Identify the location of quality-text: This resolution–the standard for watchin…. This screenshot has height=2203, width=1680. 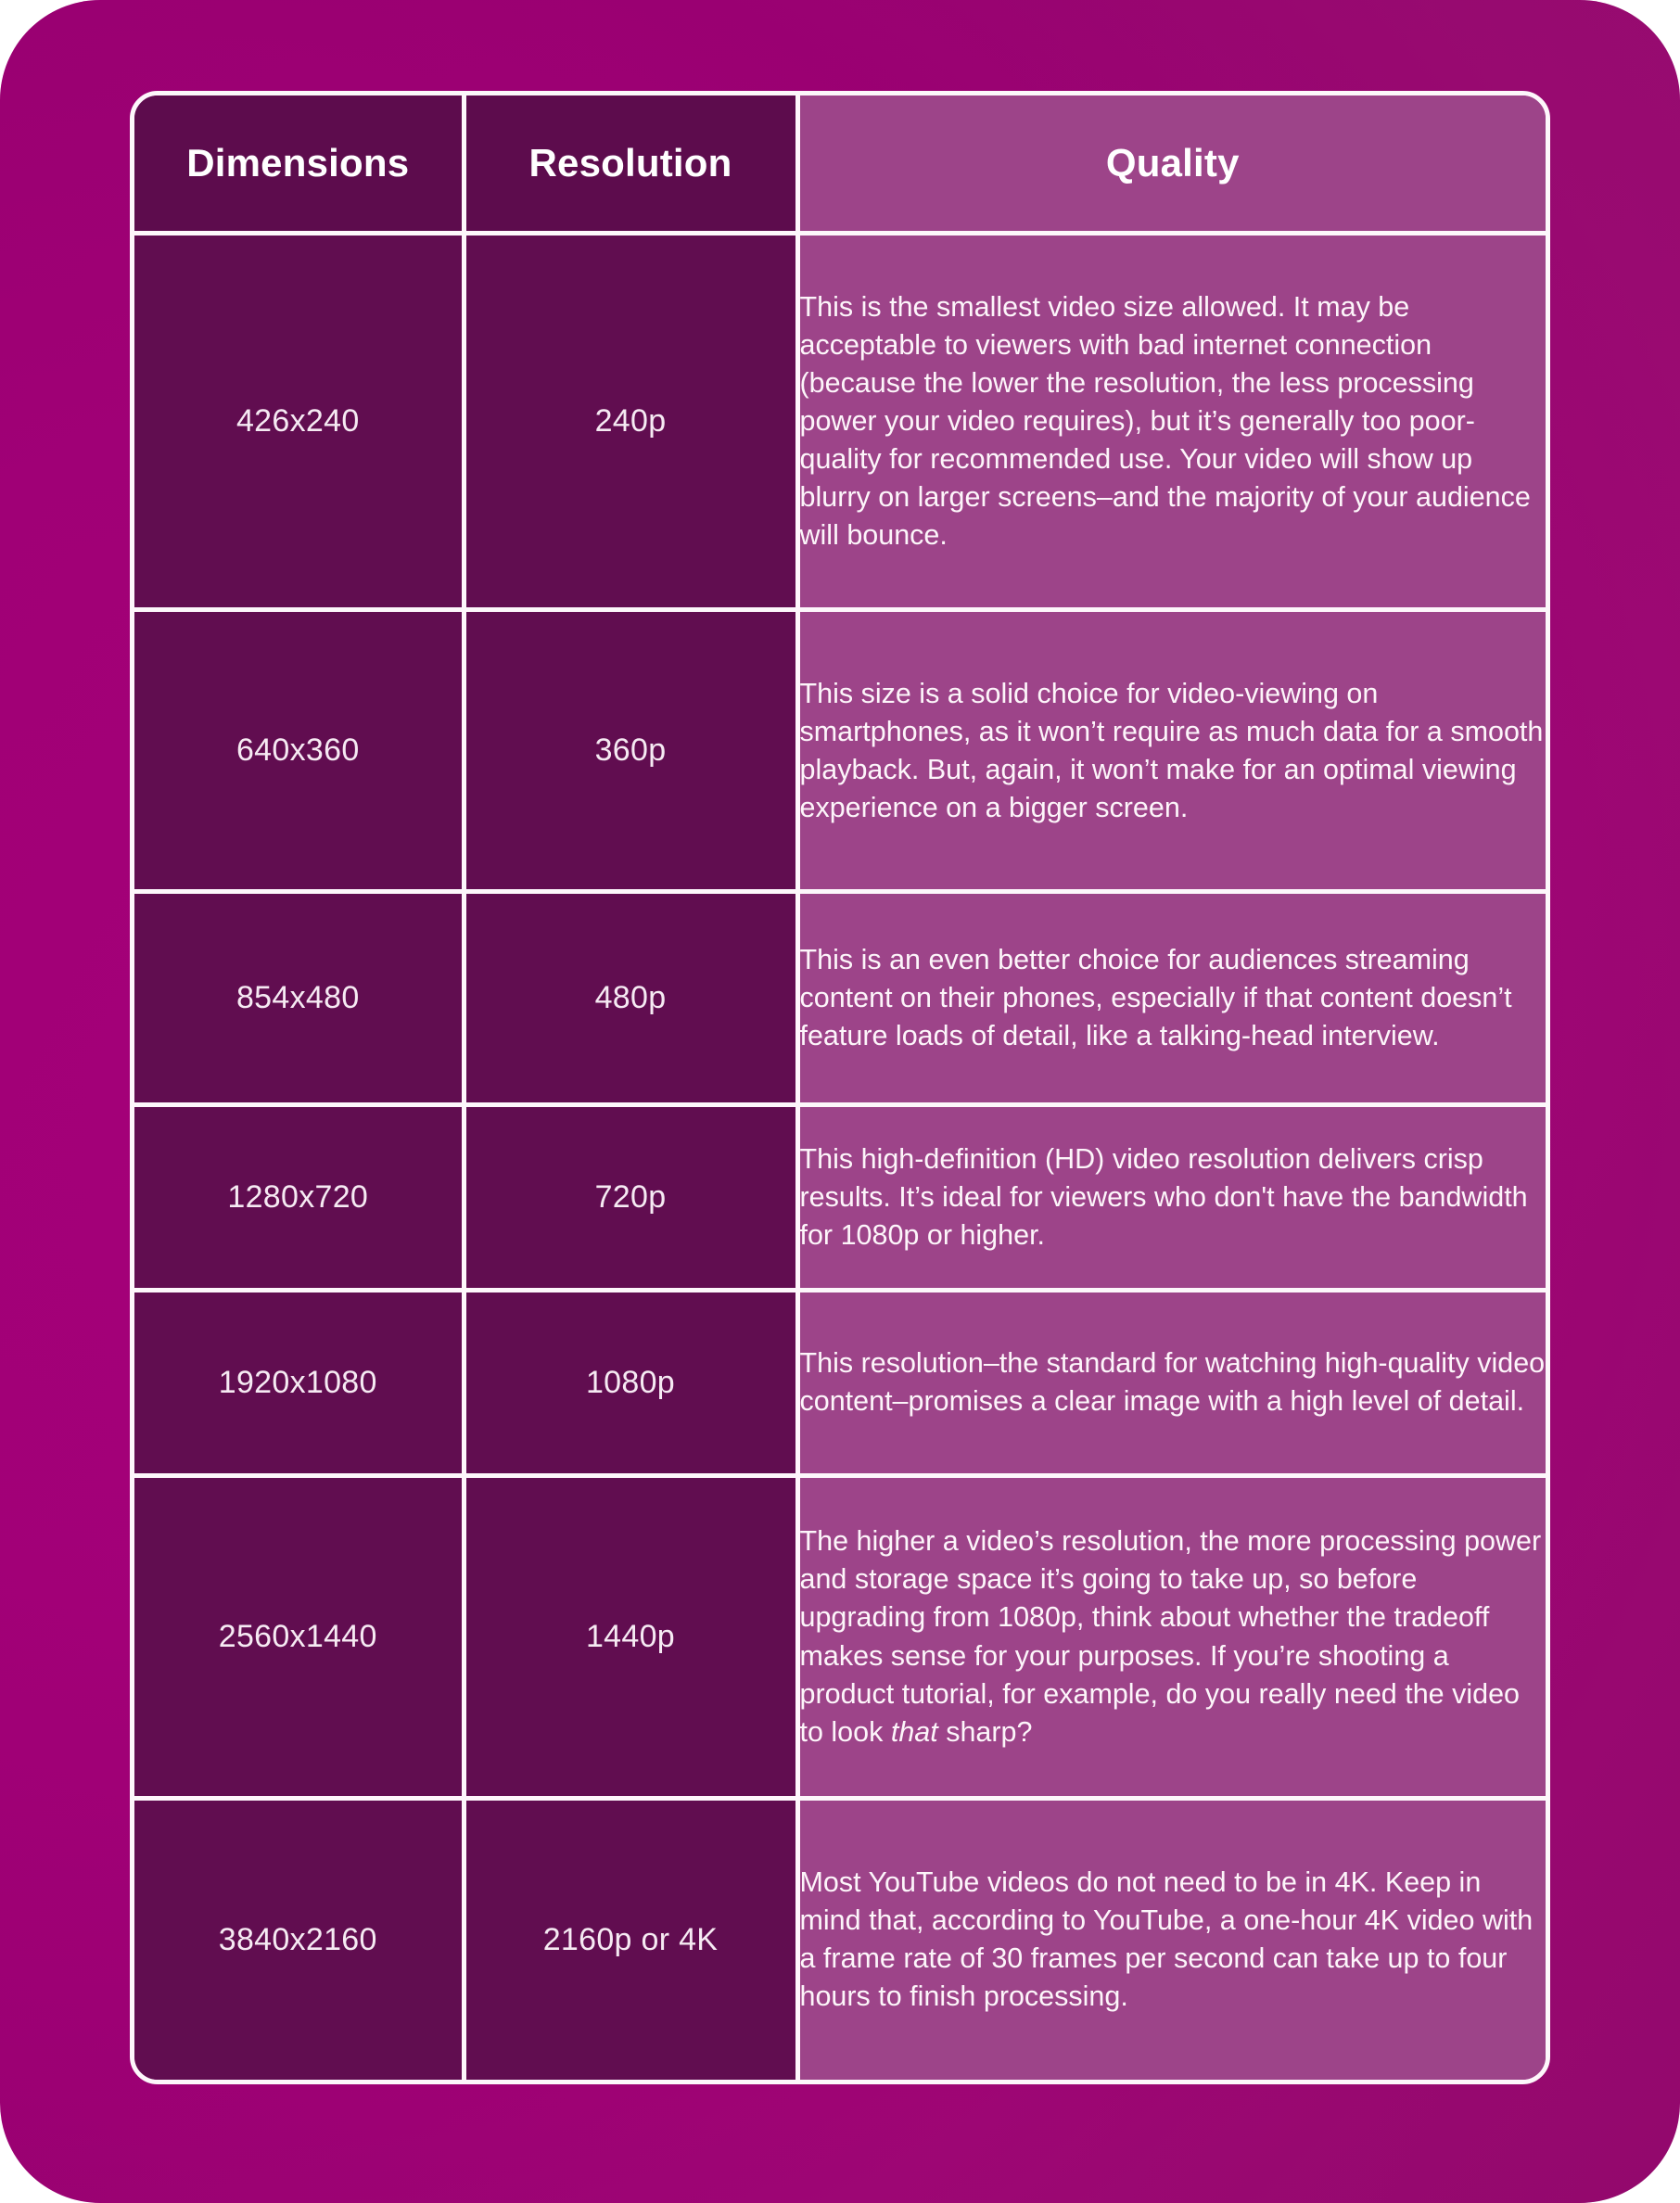
(1172, 1383).